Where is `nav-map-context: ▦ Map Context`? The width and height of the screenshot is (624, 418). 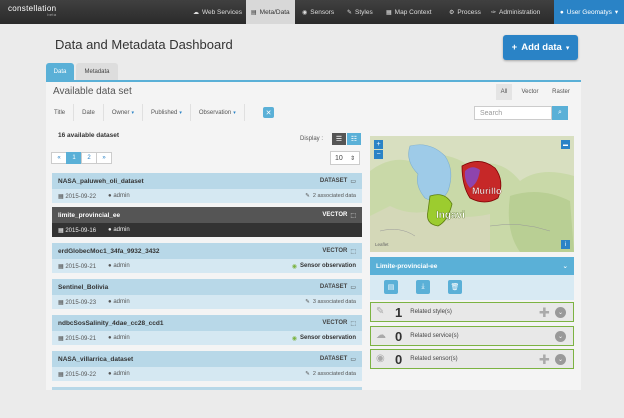
nav-map-context: ▦ Map Context is located at coordinates (409, 12).